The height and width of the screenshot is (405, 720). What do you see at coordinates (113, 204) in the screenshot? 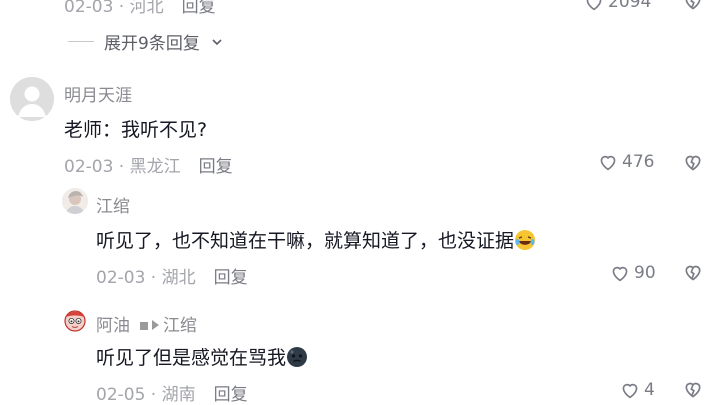
I see `comment-username: 江绾` at bounding box center [113, 204].